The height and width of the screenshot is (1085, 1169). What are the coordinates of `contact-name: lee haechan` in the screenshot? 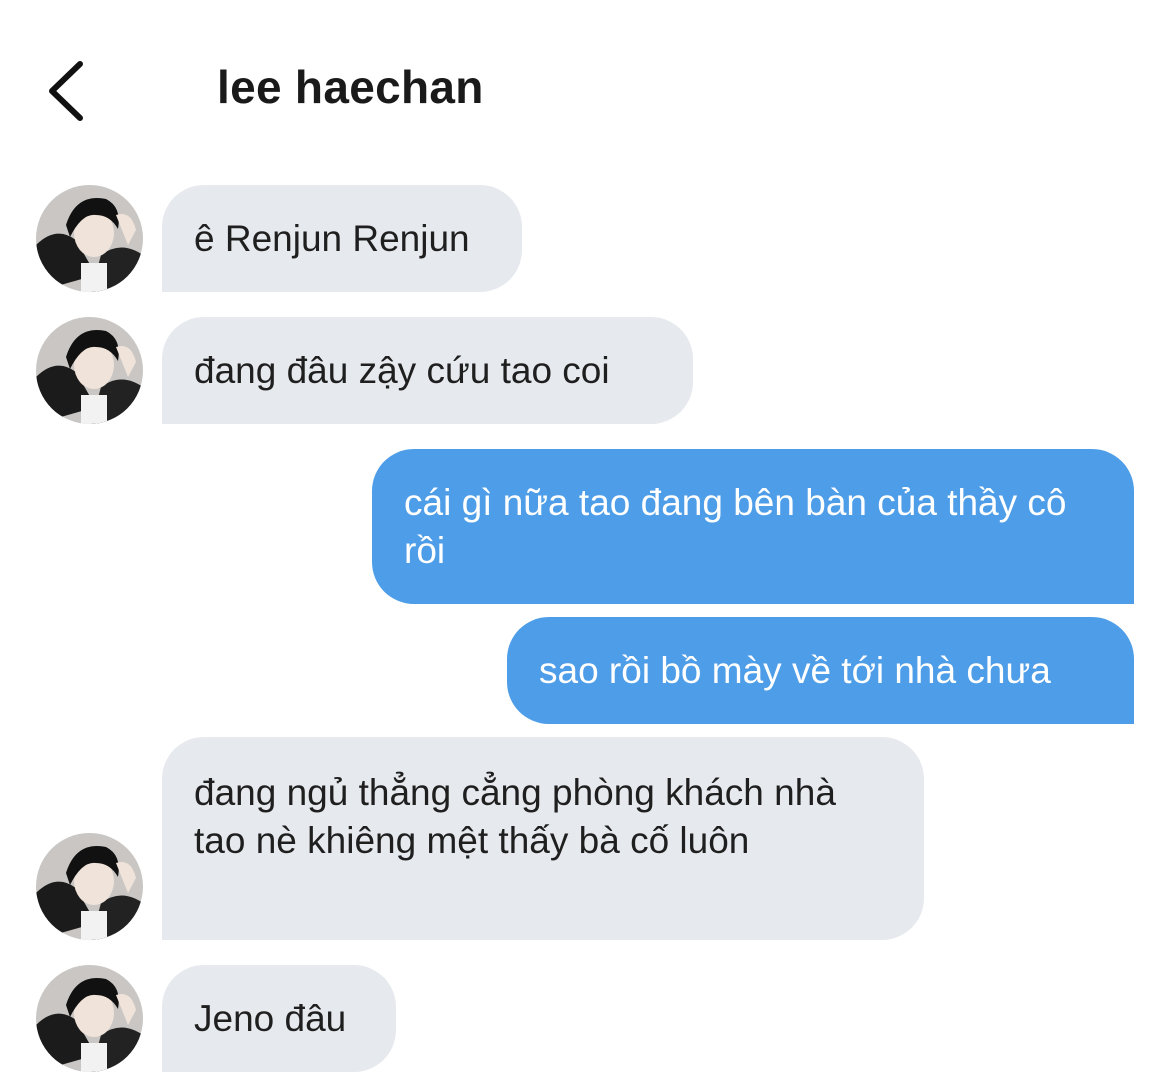 It's located at (350, 87).